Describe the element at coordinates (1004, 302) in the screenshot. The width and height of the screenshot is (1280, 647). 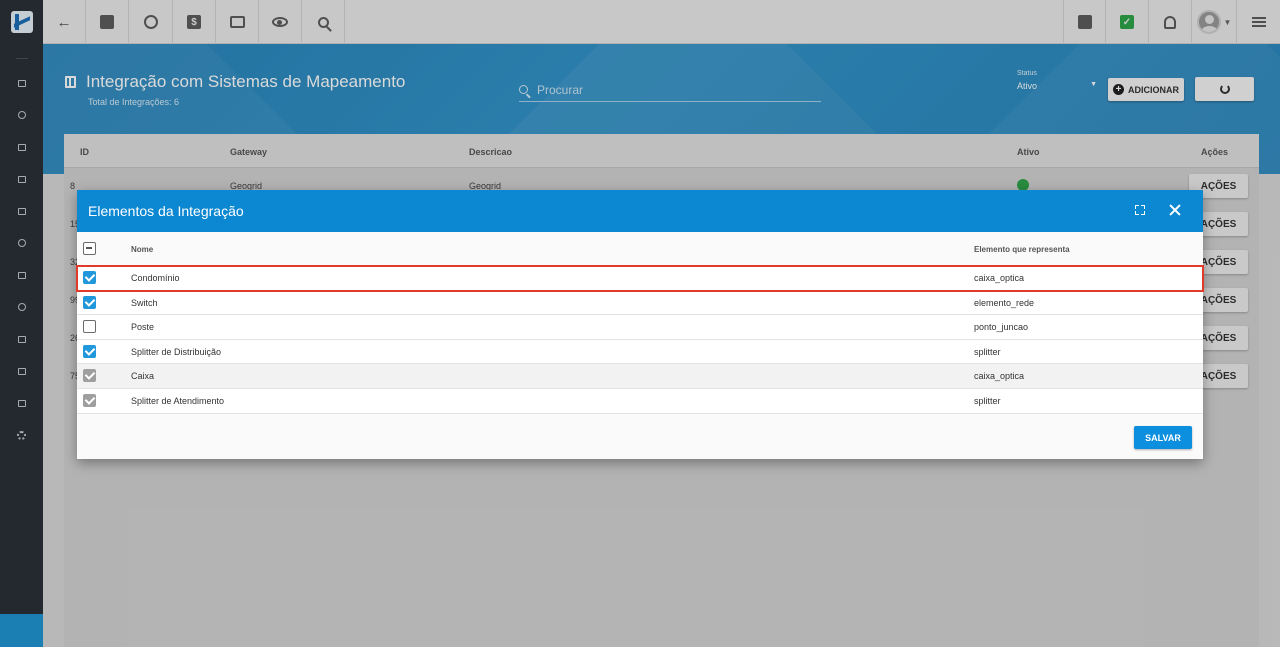
I see `element-type: elemento_rede` at that location.